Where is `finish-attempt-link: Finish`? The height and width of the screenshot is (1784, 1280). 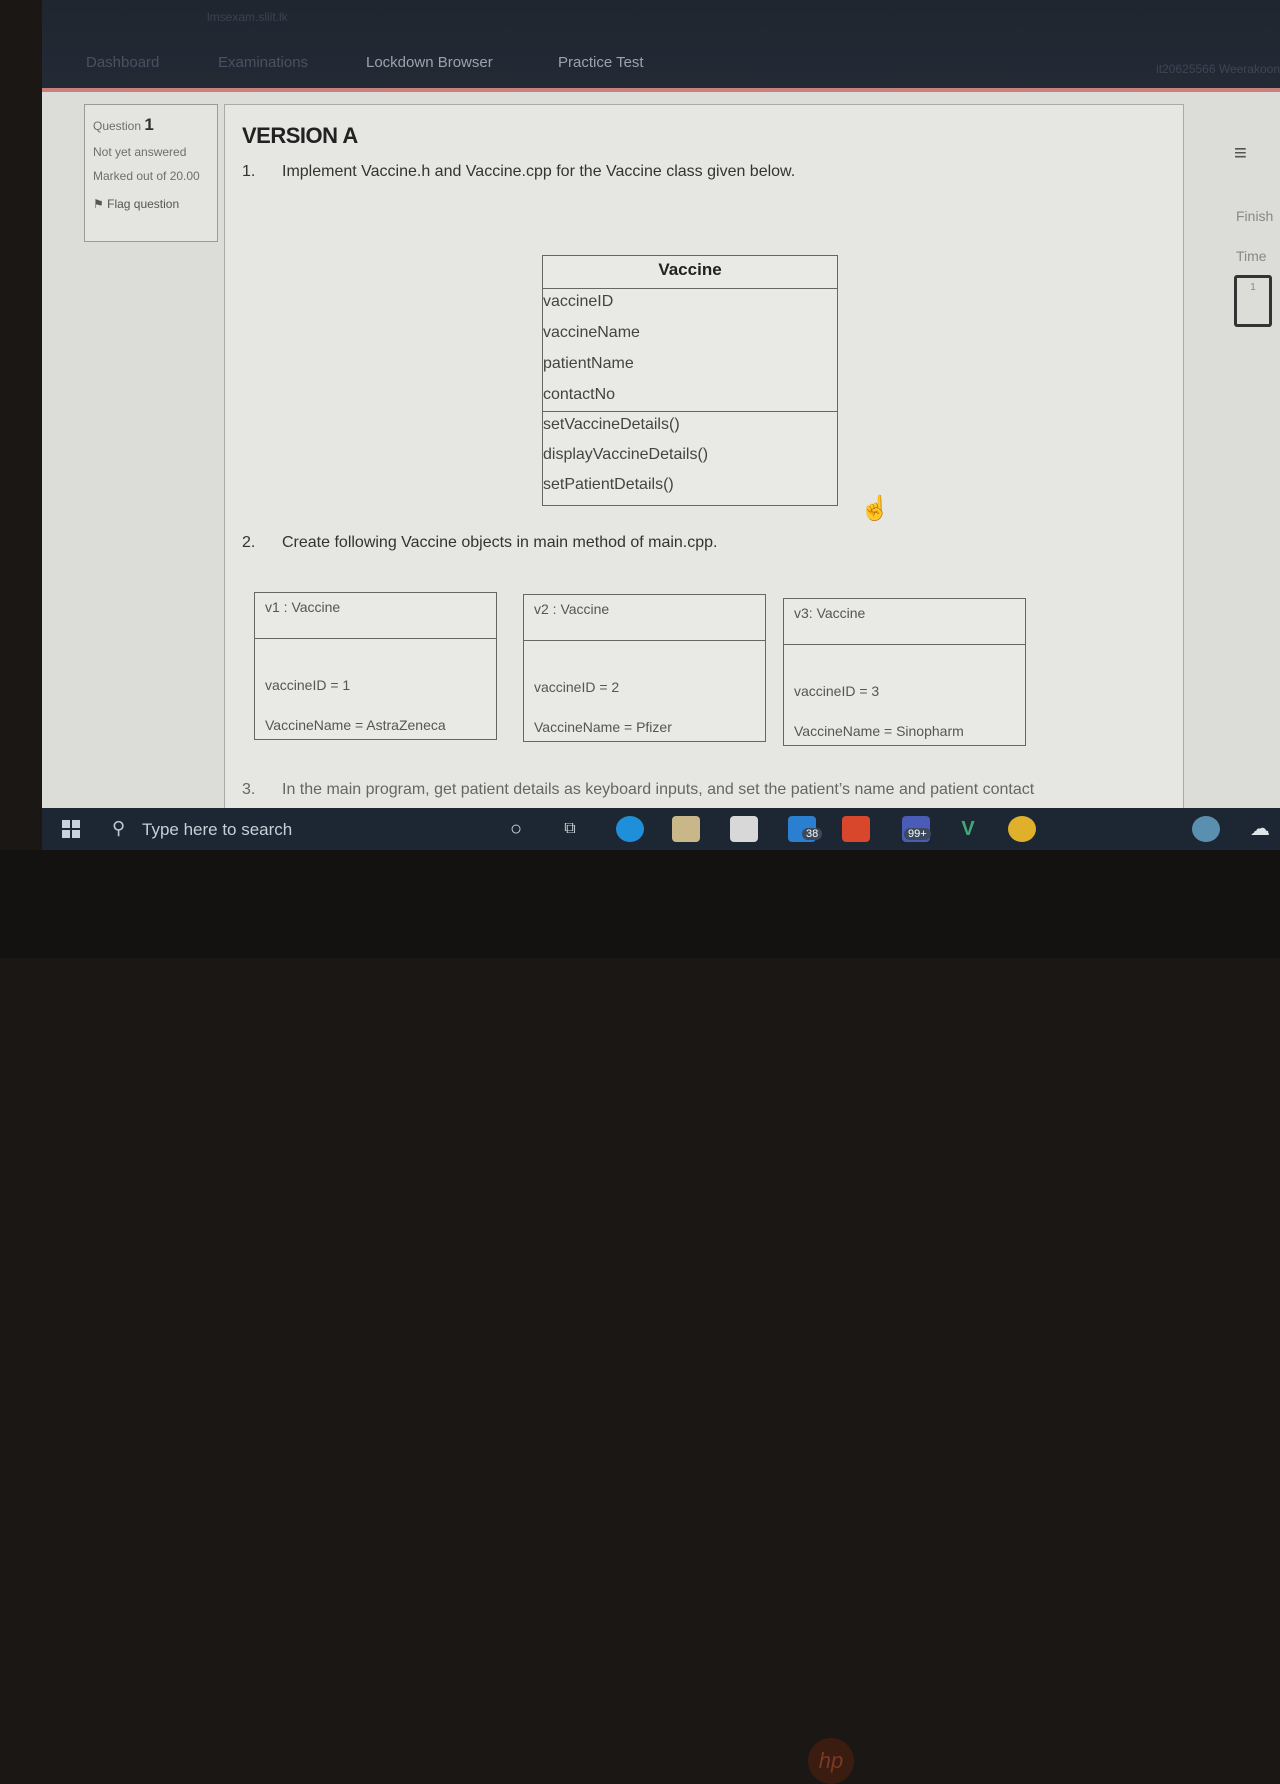 finish-attempt-link: Finish is located at coordinates (1254, 216).